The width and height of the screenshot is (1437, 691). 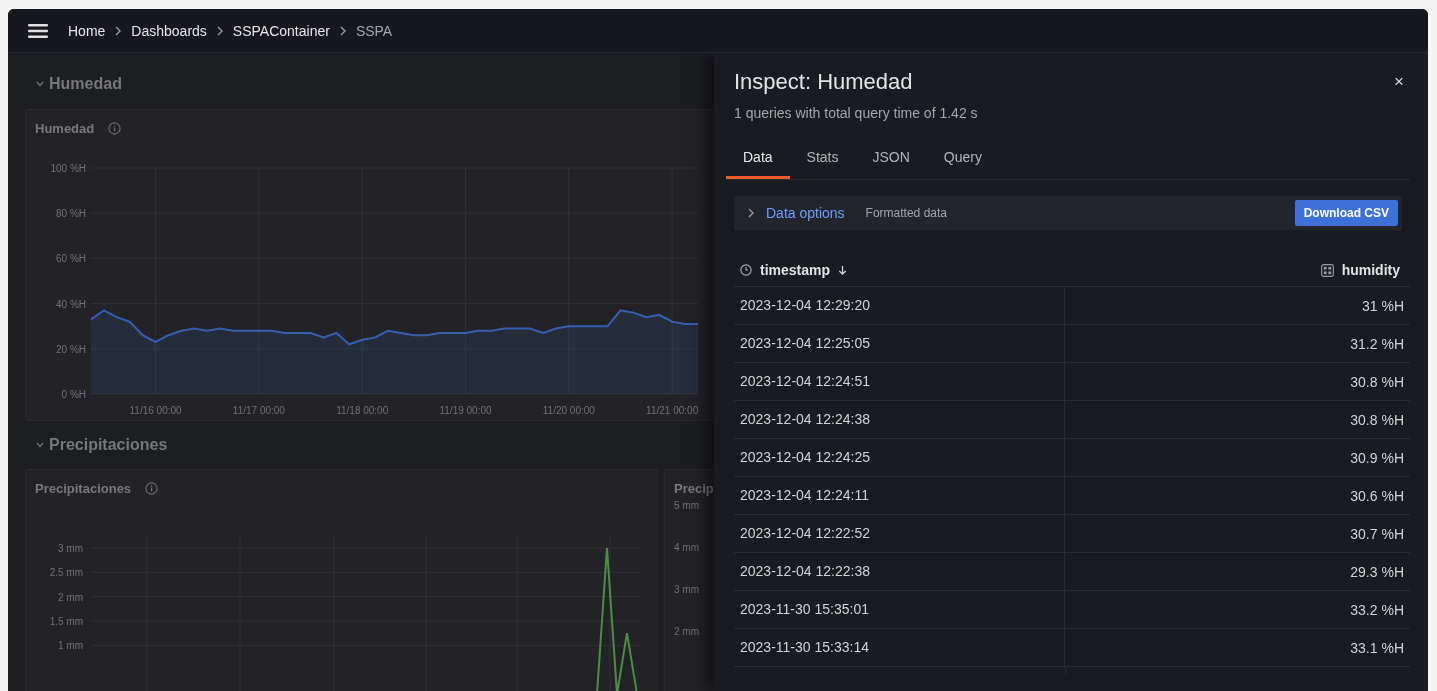 What do you see at coordinates (1382, 305) in the screenshot?
I see `table-cell-text: 31 %H` at bounding box center [1382, 305].